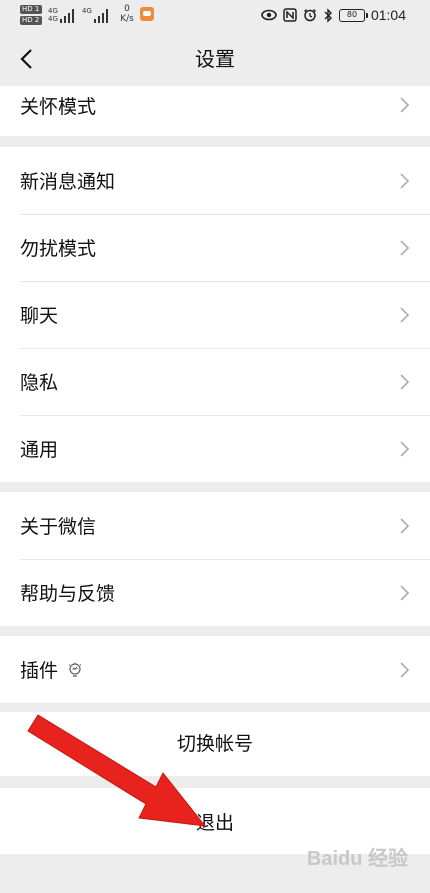  Describe the element at coordinates (215, 105) in the screenshot. I see `settings-item-care-mode: 关怀模式` at that location.